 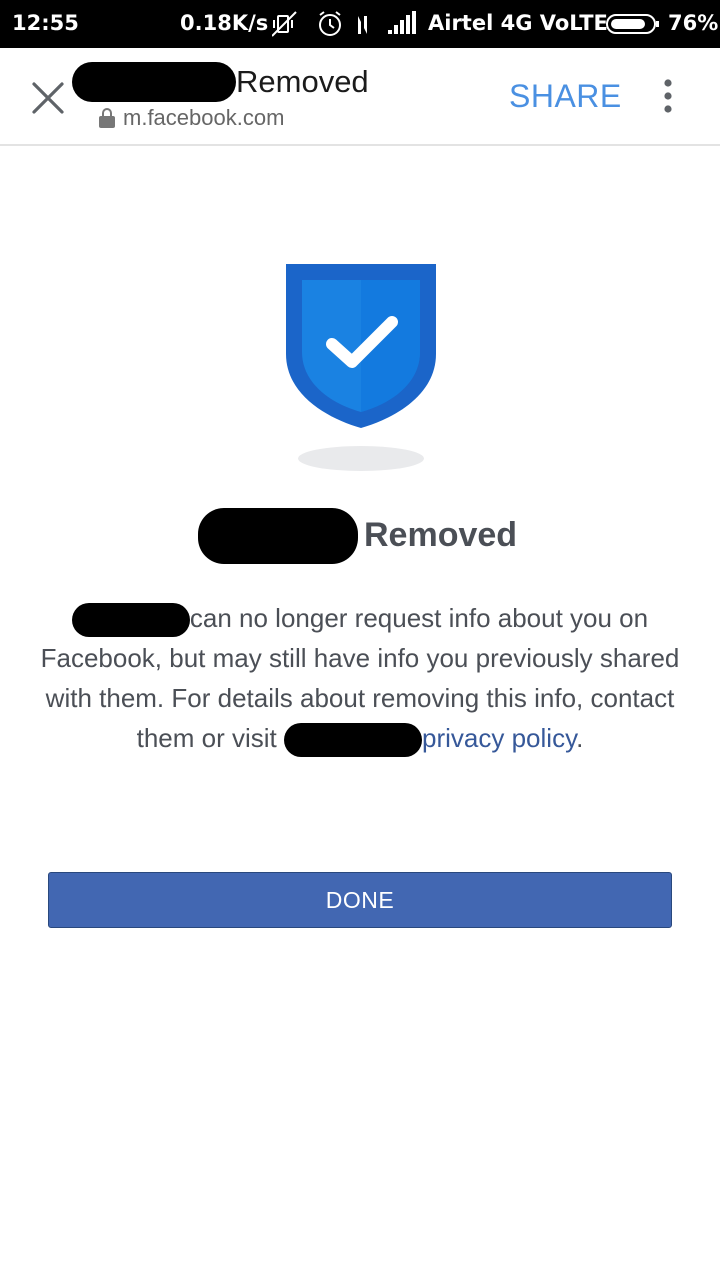 What do you see at coordinates (224, 23) in the screenshot?
I see `status-net-speed: 0.18K/s` at bounding box center [224, 23].